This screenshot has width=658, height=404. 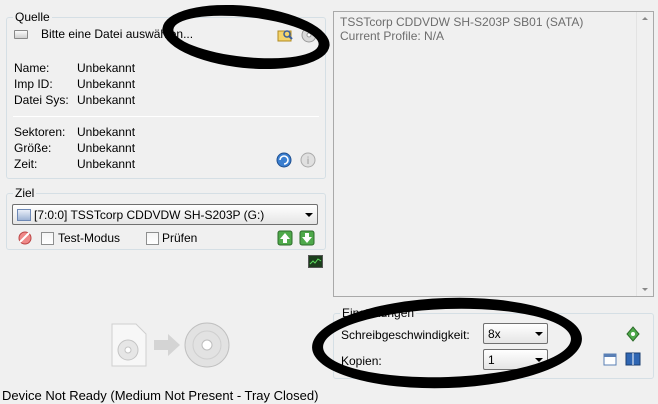 I want to click on field-label: Zeit:, so click(x=26, y=164).